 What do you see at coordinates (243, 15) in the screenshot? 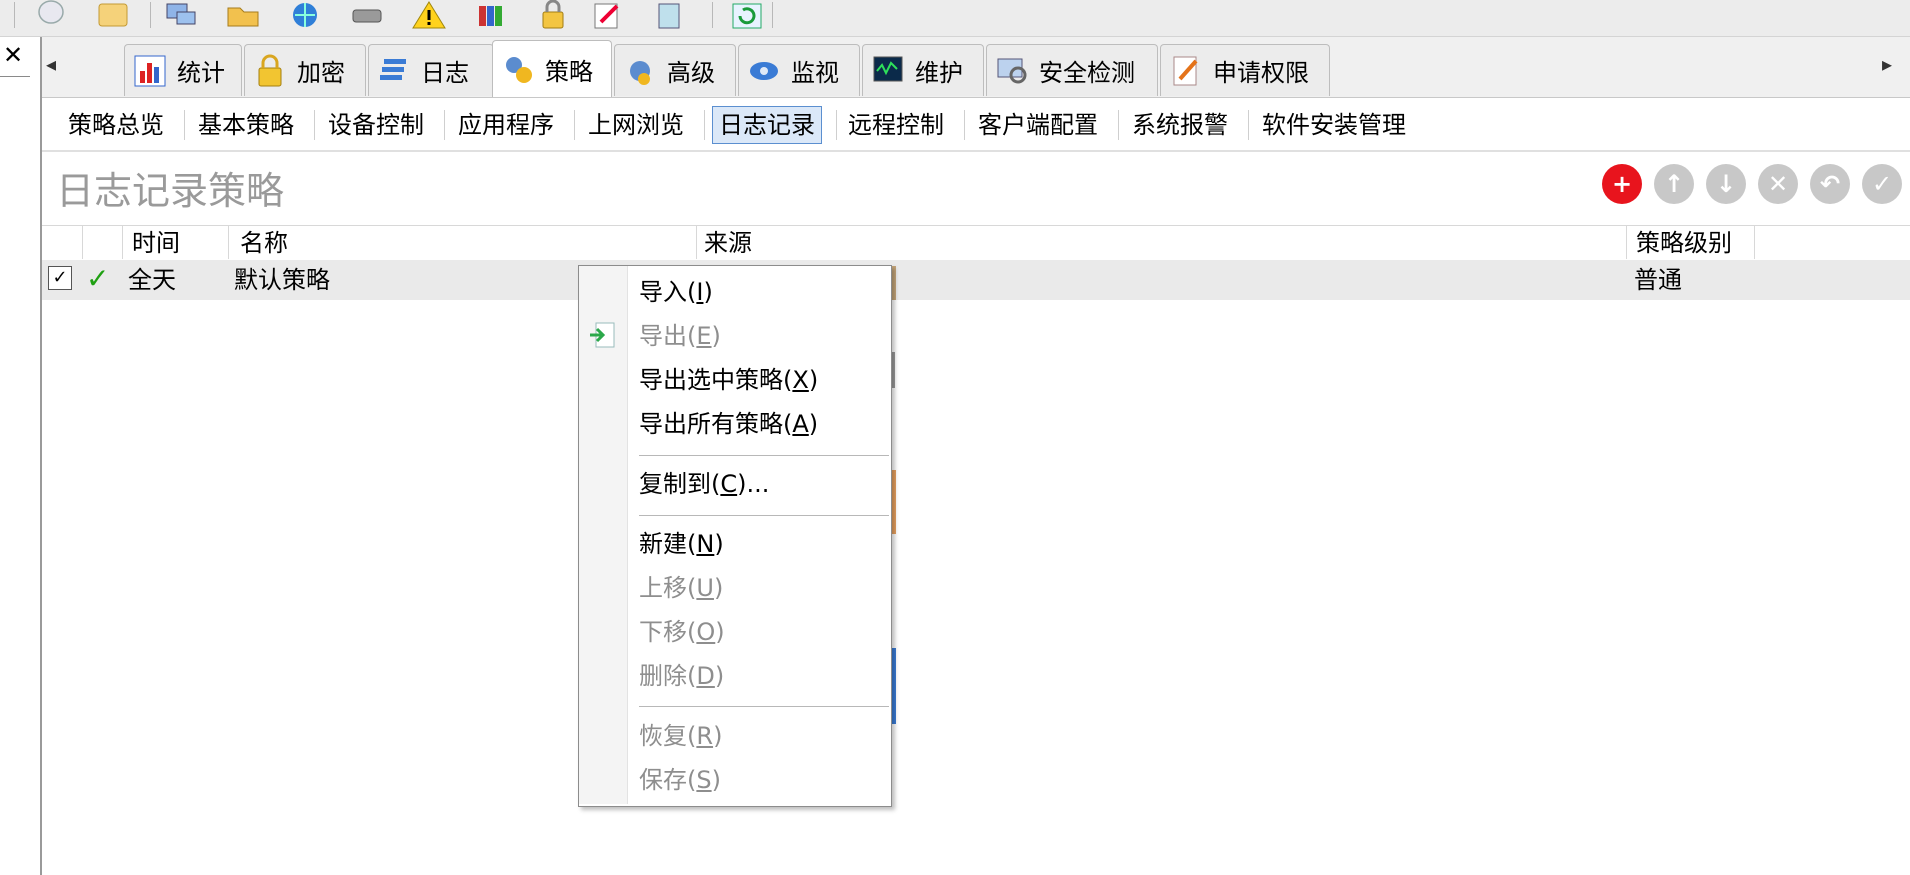
I see `open-folder-icon` at bounding box center [243, 15].